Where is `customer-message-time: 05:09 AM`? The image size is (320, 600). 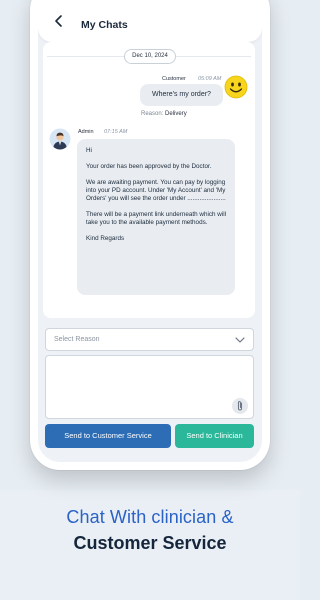
customer-message-time: 05:09 AM is located at coordinates (210, 79).